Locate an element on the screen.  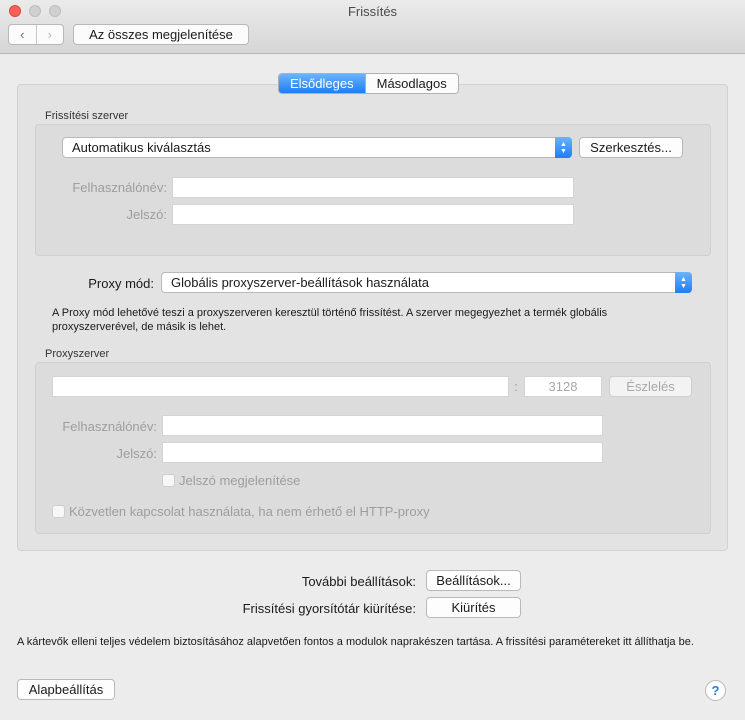
proxy-password-field is located at coordinates (382, 452).